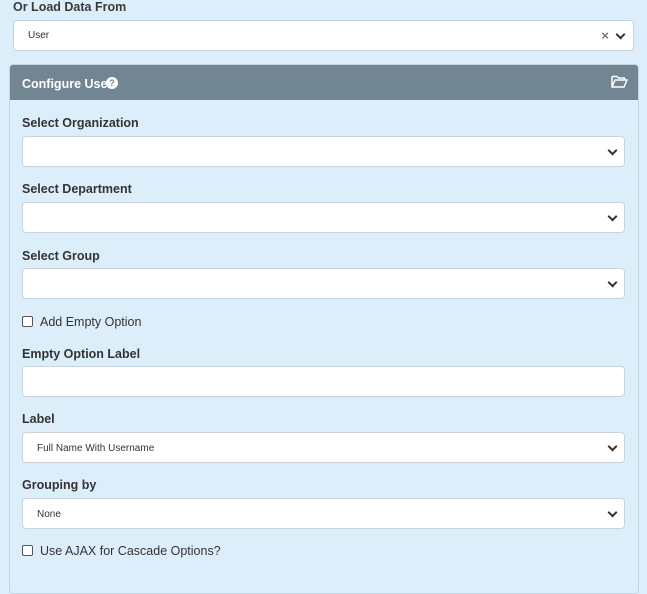 This screenshot has height=594, width=647. Describe the element at coordinates (323, 513) in the screenshot. I see `grouping-by-dropdown: None` at that location.